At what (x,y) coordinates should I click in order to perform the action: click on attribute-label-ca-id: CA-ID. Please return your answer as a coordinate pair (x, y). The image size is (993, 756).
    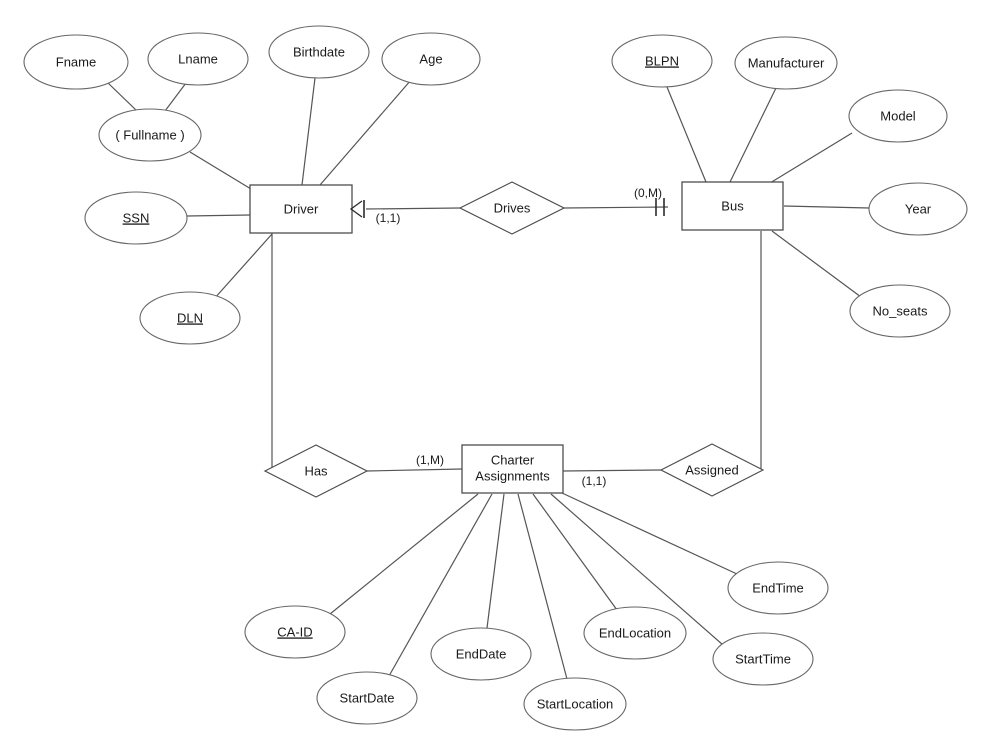
    Looking at the image, I should click on (294, 631).